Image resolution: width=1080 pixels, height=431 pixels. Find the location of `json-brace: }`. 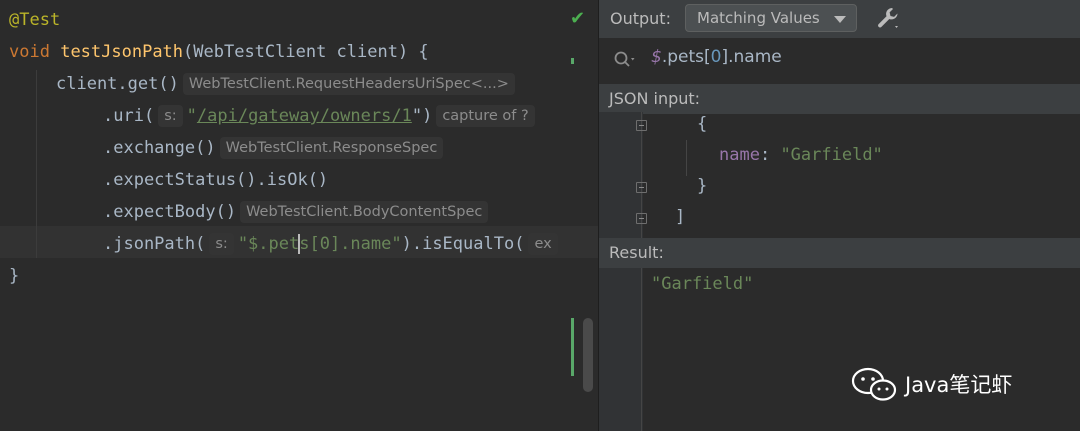

json-brace: } is located at coordinates (702, 186).